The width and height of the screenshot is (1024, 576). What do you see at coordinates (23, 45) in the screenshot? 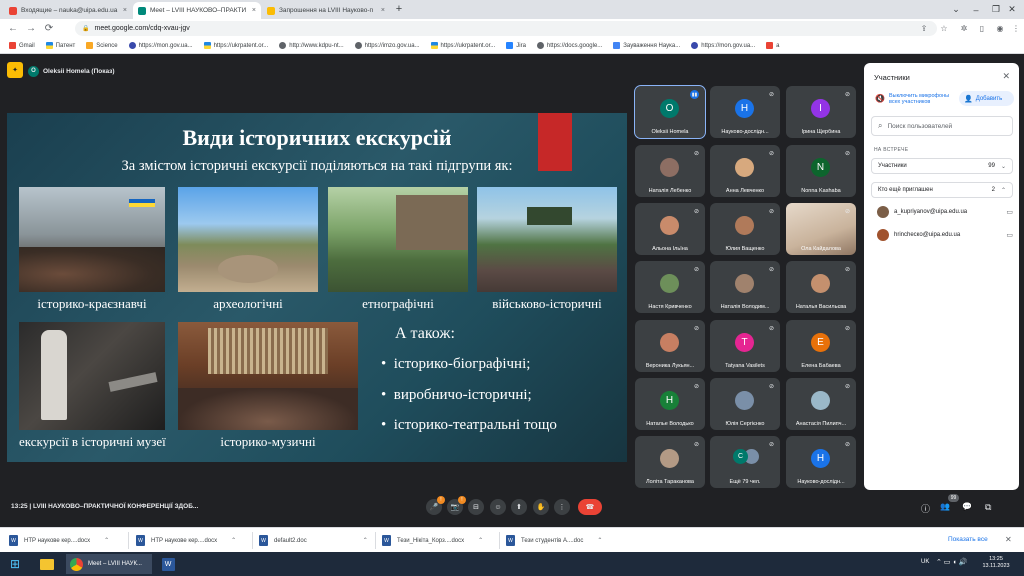
I see `bookmark-item: Gmail` at bounding box center [23, 45].